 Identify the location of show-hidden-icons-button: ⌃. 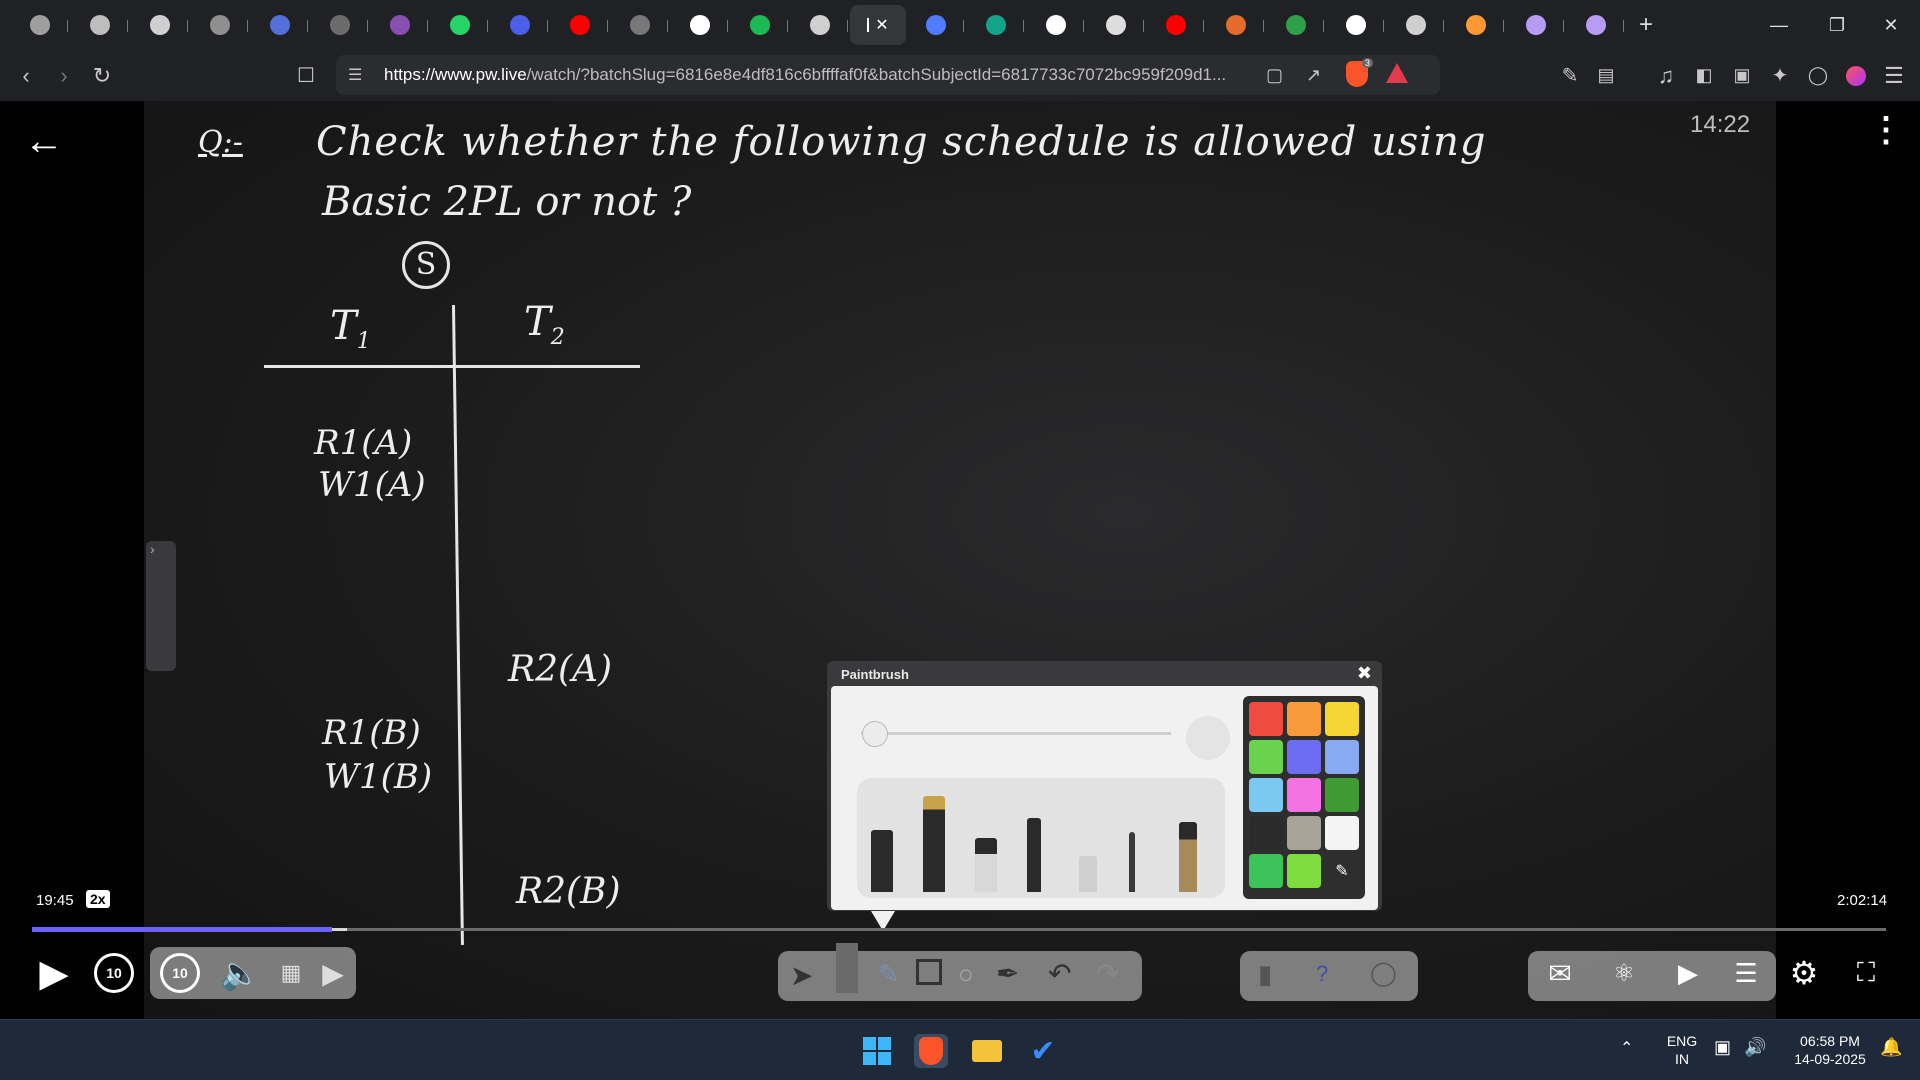
(1626, 1049).